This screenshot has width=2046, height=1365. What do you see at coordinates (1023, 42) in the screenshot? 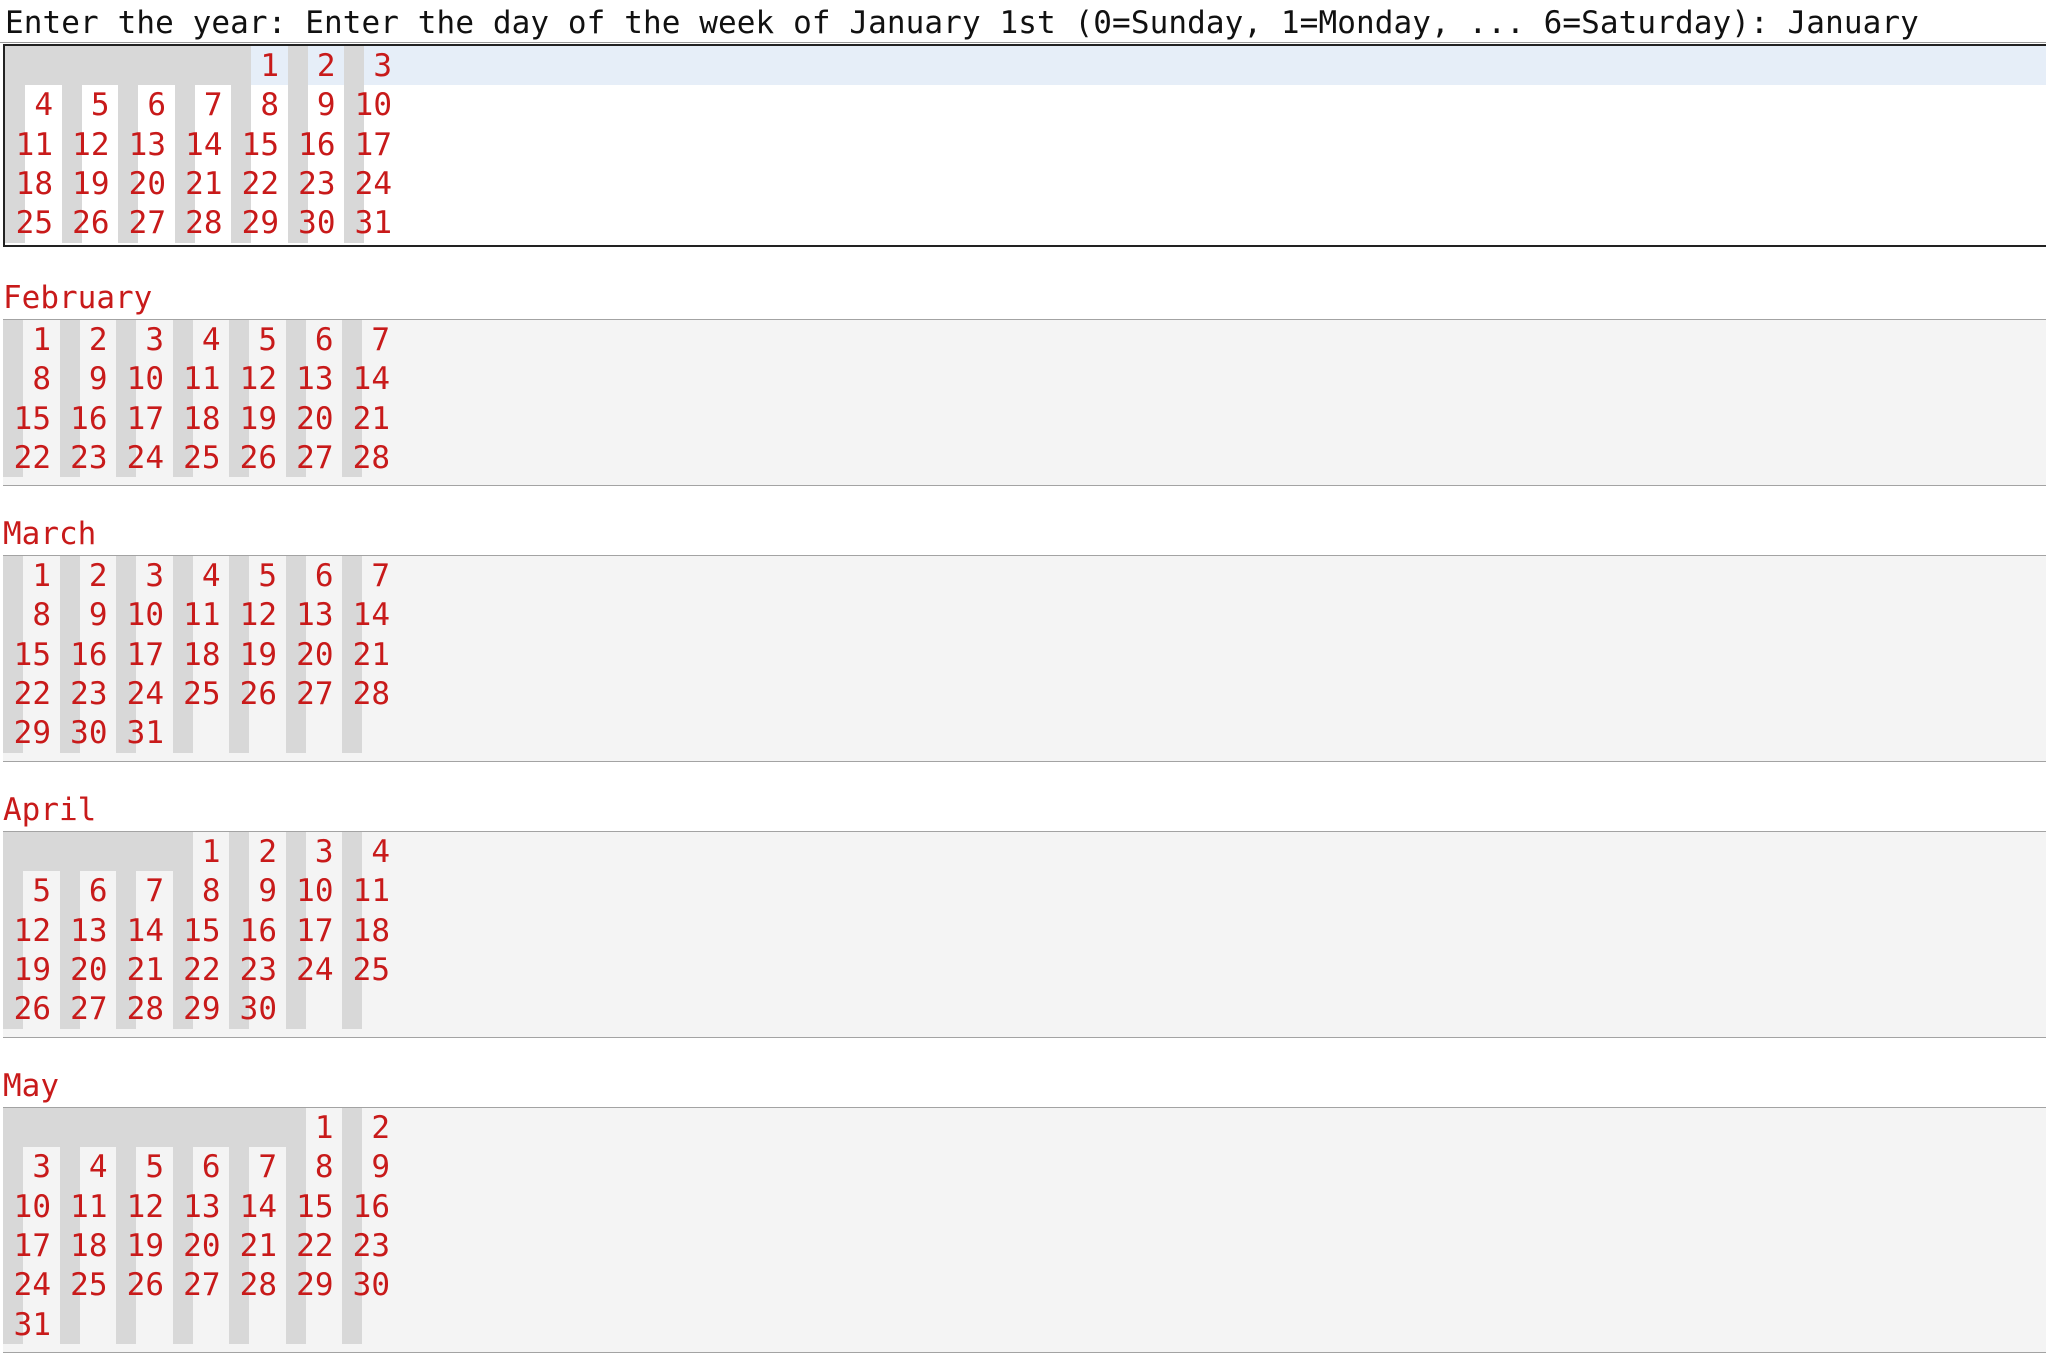
I see `output-divider` at bounding box center [1023, 42].